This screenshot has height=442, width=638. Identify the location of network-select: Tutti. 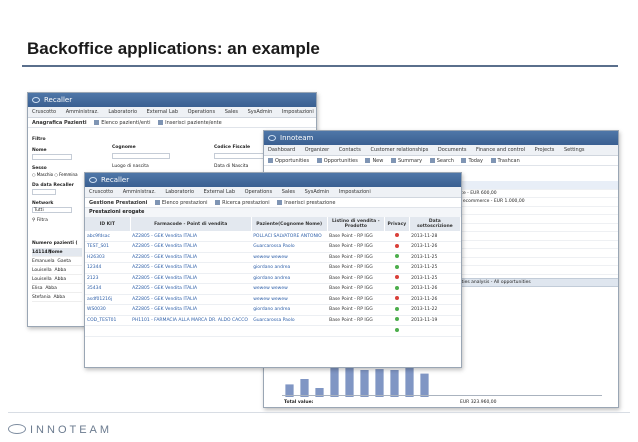
(52, 210).